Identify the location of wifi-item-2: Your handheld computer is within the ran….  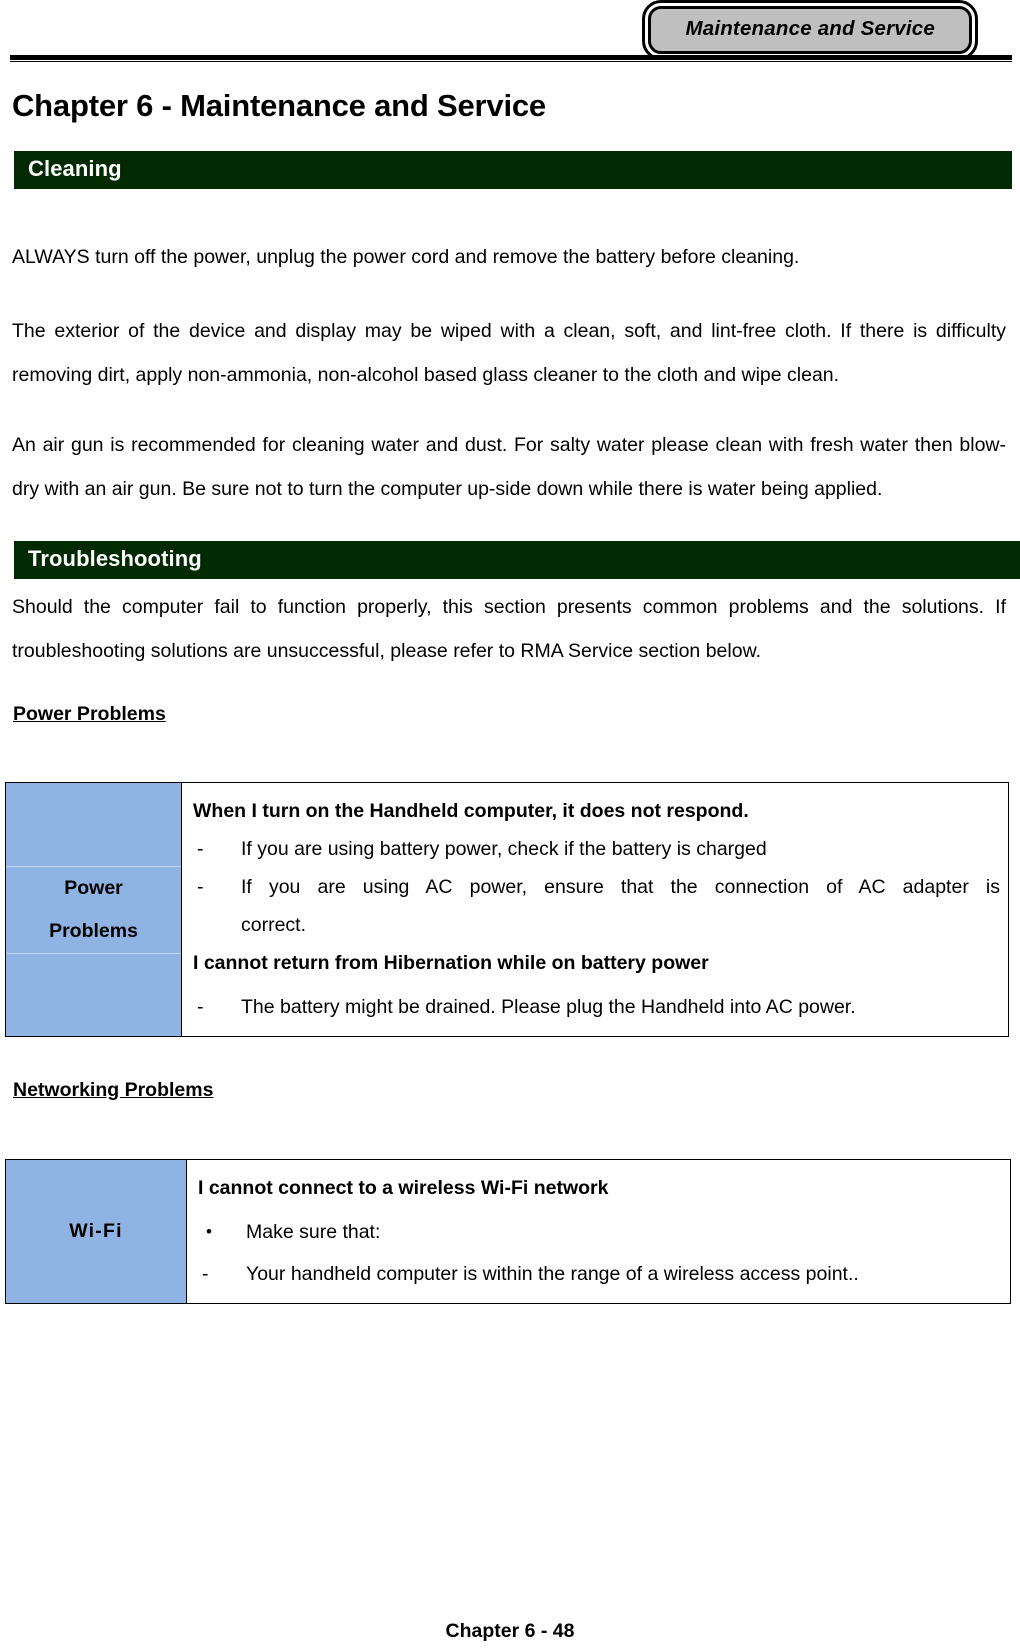
(552, 1274).